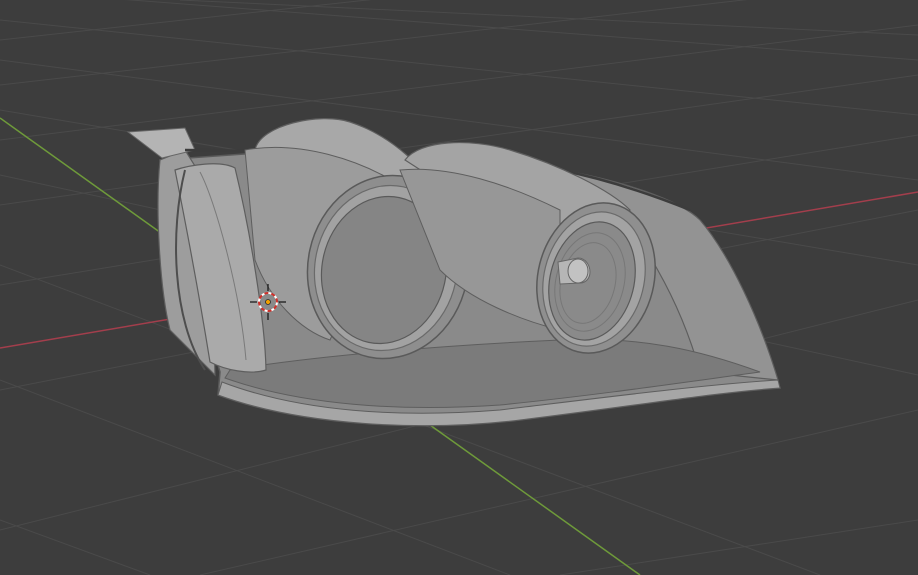 The width and height of the screenshot is (918, 575). What do you see at coordinates (268, 302) in the screenshot?
I see `object-origin-icon` at bounding box center [268, 302].